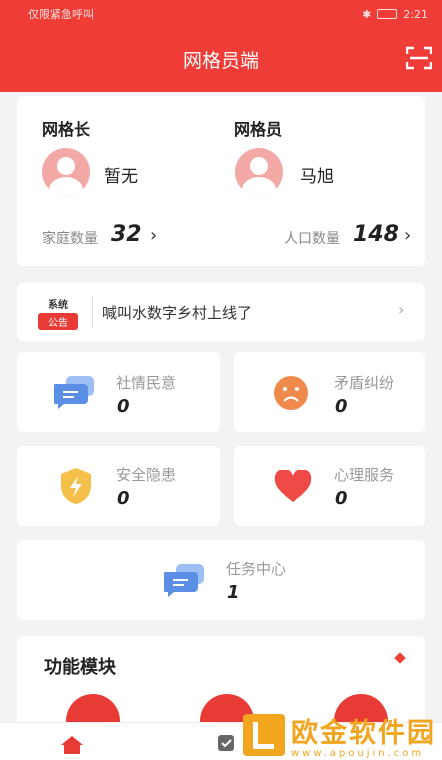 Image resolution: width=442 pixels, height=760 pixels. Describe the element at coordinates (228, 14) in the screenshot. I see `status-bar: 仅限紧急呼叫 ✱ 2:21` at that location.